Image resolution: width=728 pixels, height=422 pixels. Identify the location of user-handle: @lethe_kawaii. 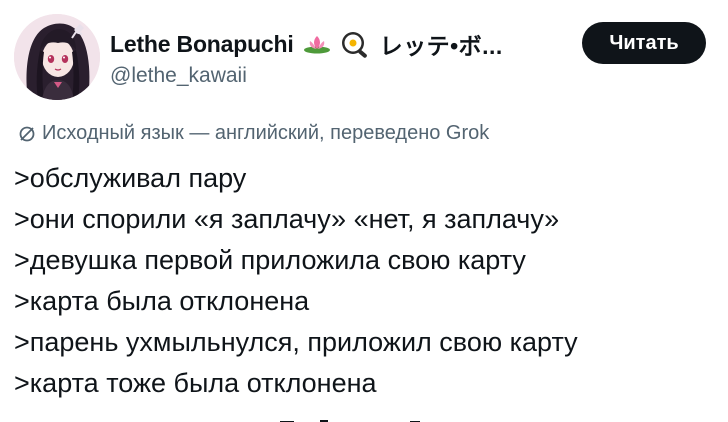
(178, 76).